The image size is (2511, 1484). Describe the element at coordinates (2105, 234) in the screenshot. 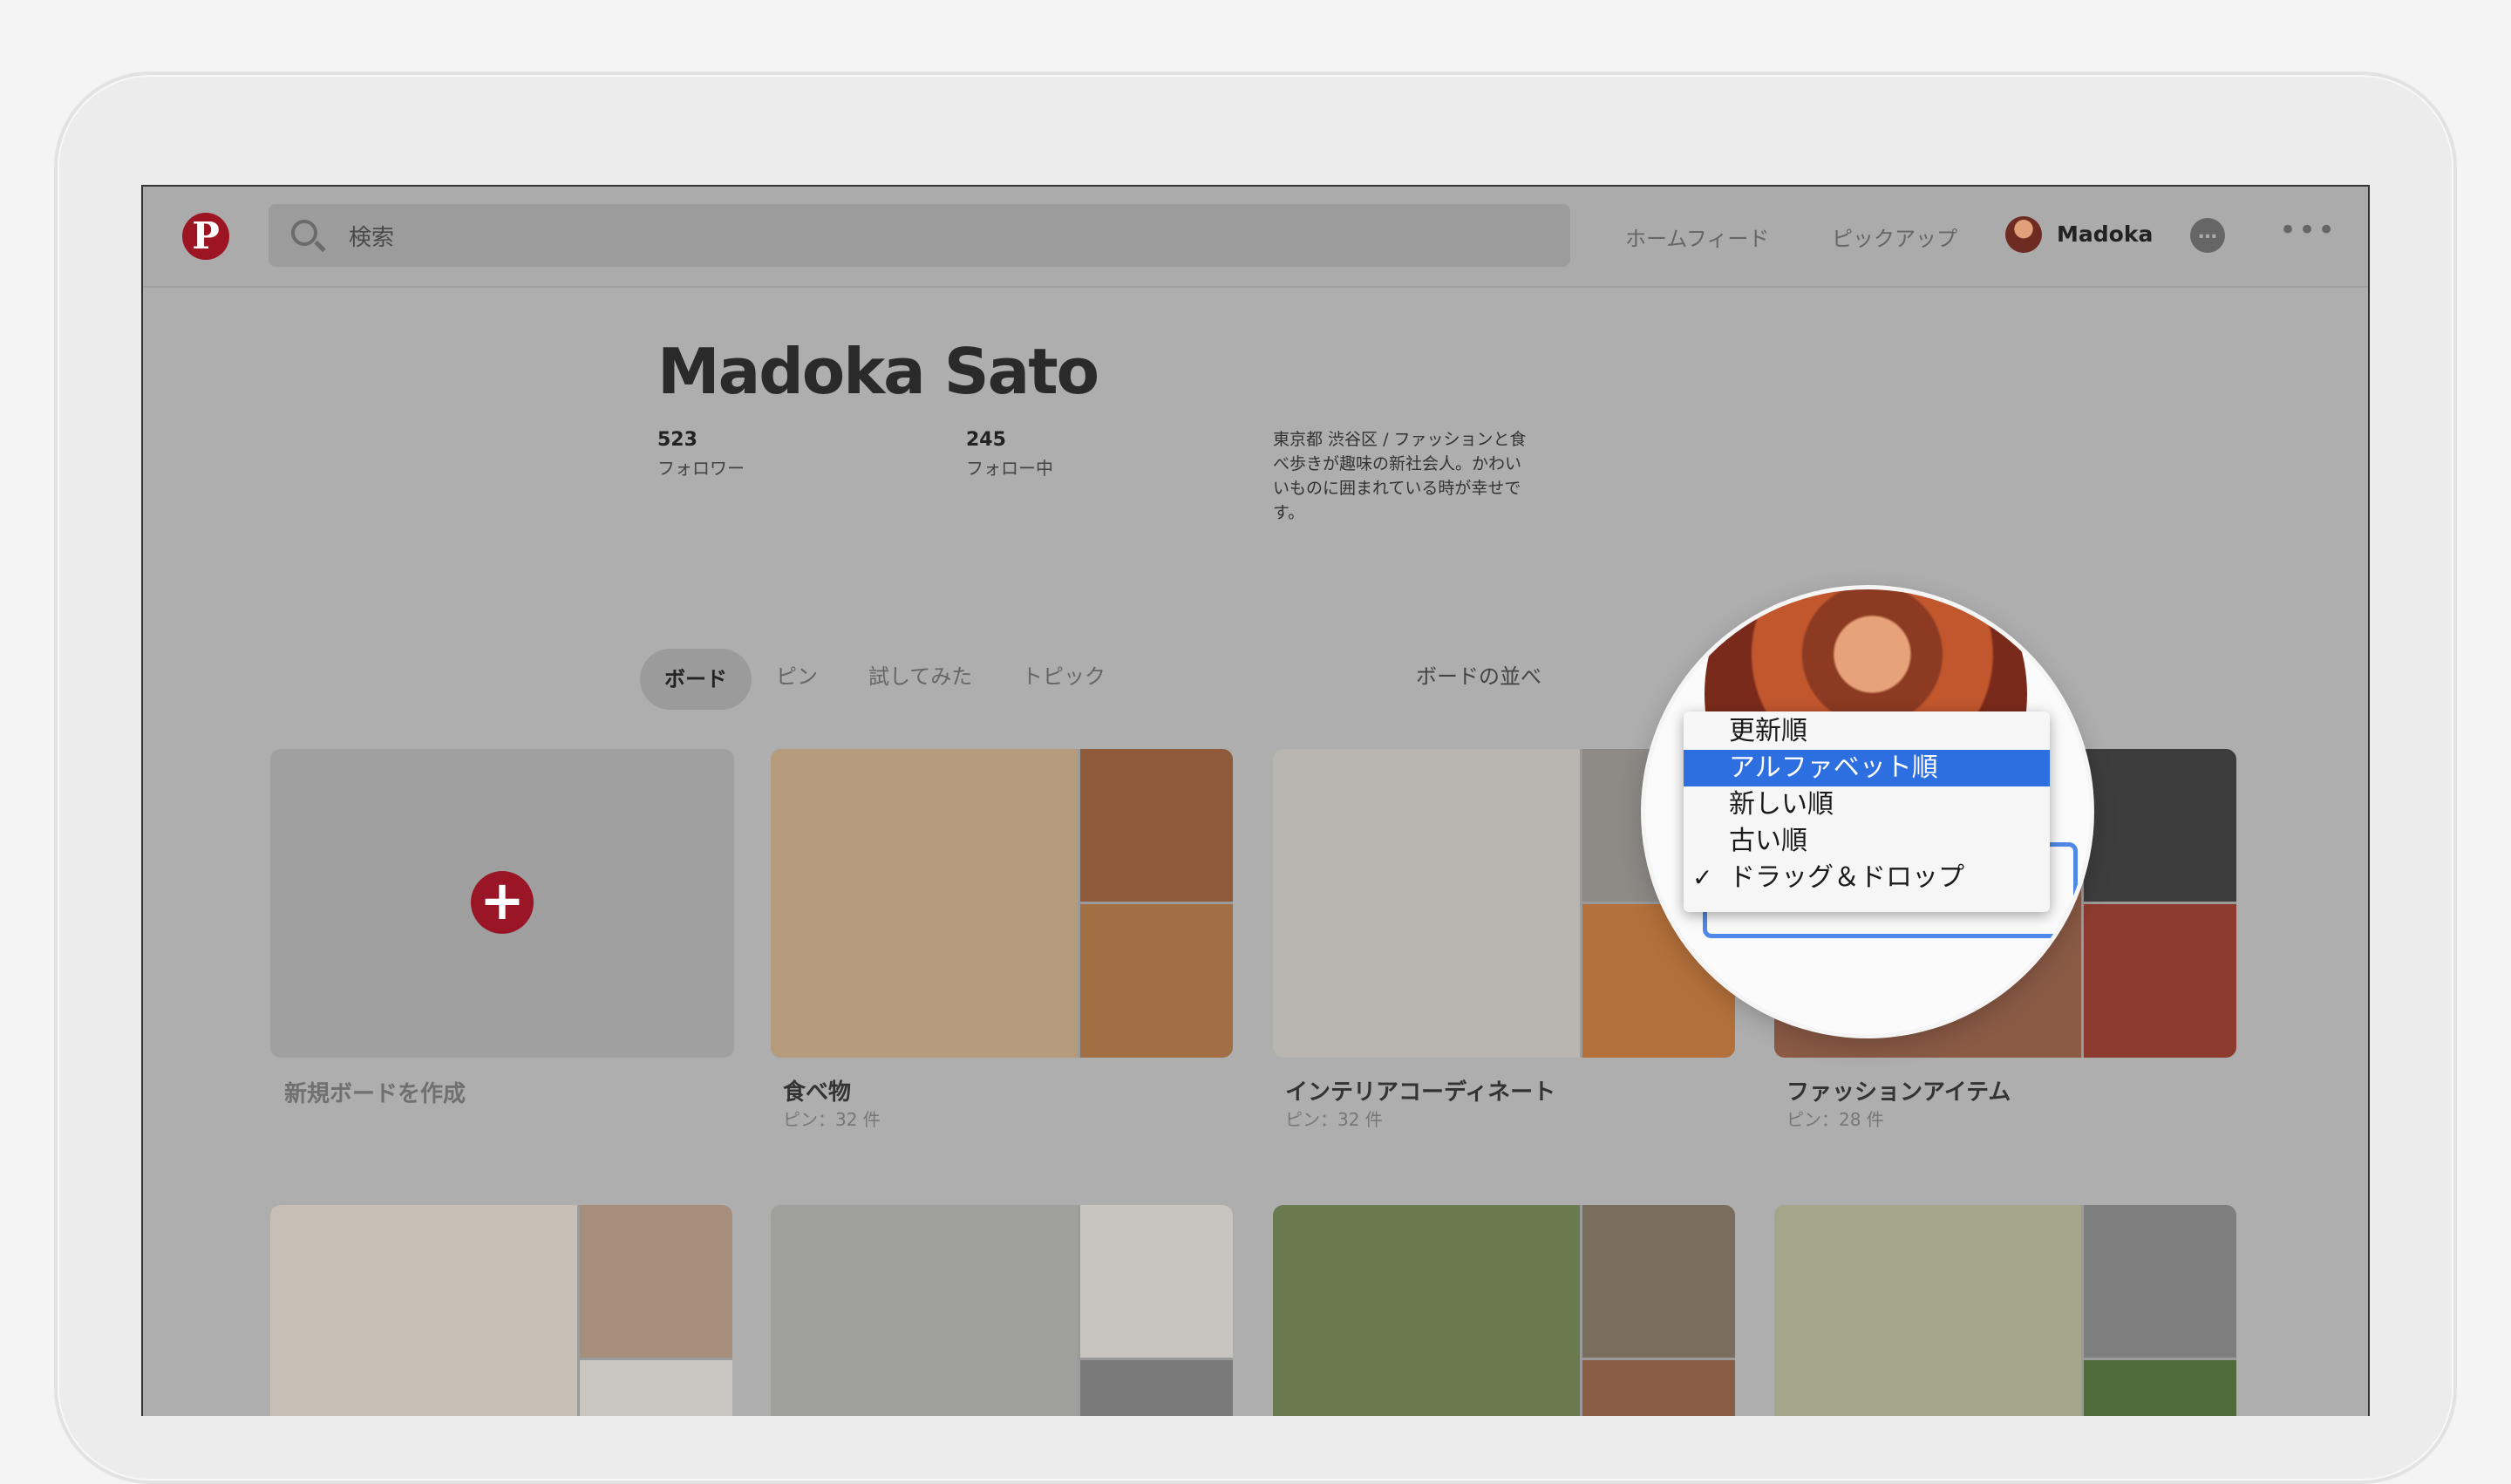

I see `user-name: Madoka` at that location.